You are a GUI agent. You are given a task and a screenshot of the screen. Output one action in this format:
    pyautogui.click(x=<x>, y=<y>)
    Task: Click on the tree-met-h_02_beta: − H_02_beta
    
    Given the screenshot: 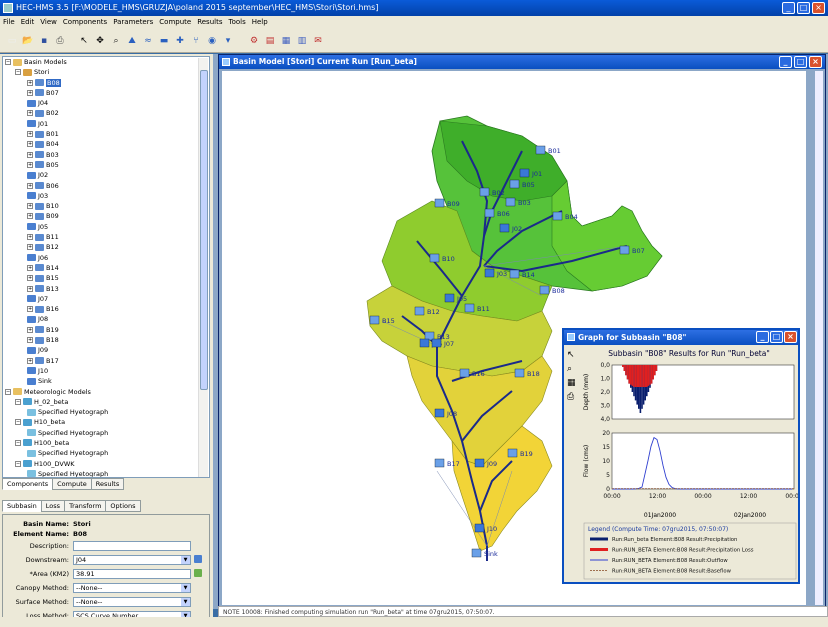 What is the action you would take?
    pyautogui.click(x=106, y=402)
    